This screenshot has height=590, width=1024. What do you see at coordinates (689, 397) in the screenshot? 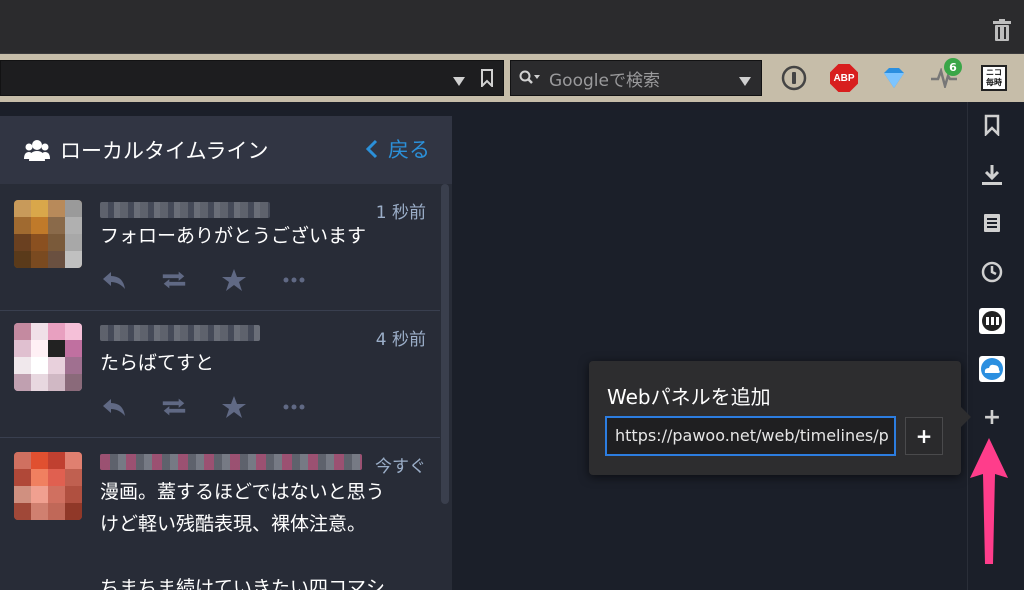
I see `popup-title: Webパネルを追加` at bounding box center [689, 397].